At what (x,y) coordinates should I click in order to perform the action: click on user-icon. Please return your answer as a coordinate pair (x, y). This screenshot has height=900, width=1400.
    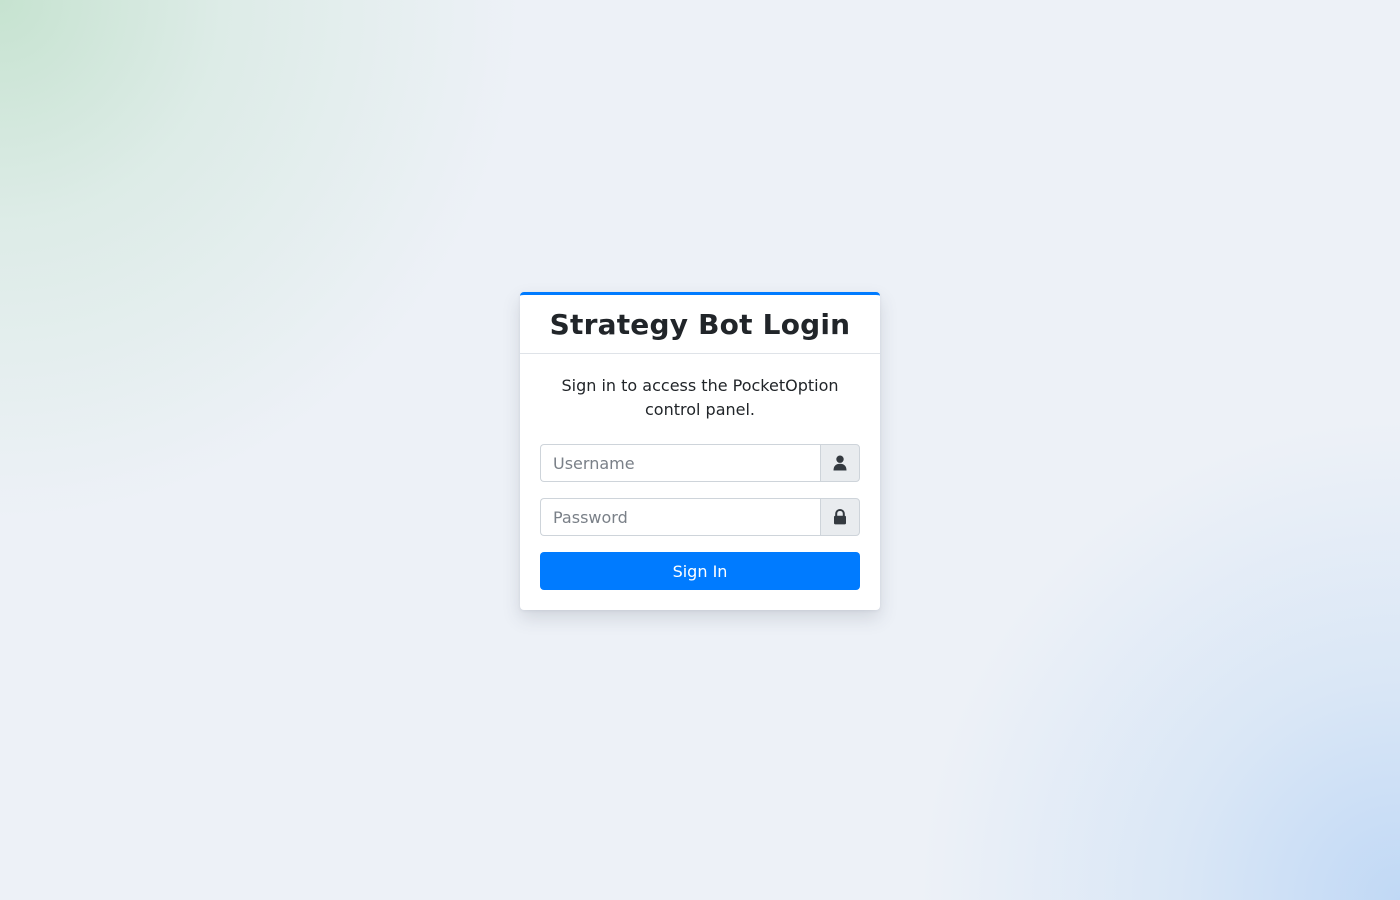
    Looking at the image, I should click on (840, 463).